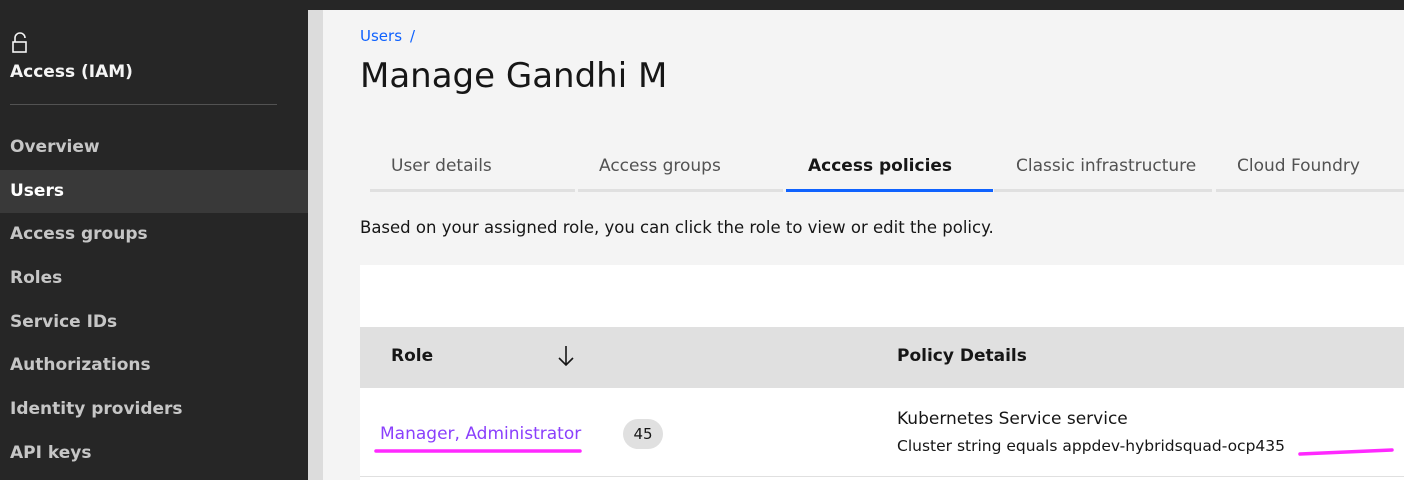  Describe the element at coordinates (154, 279) in the screenshot. I see `sidebar-item-roles: Roles` at that location.